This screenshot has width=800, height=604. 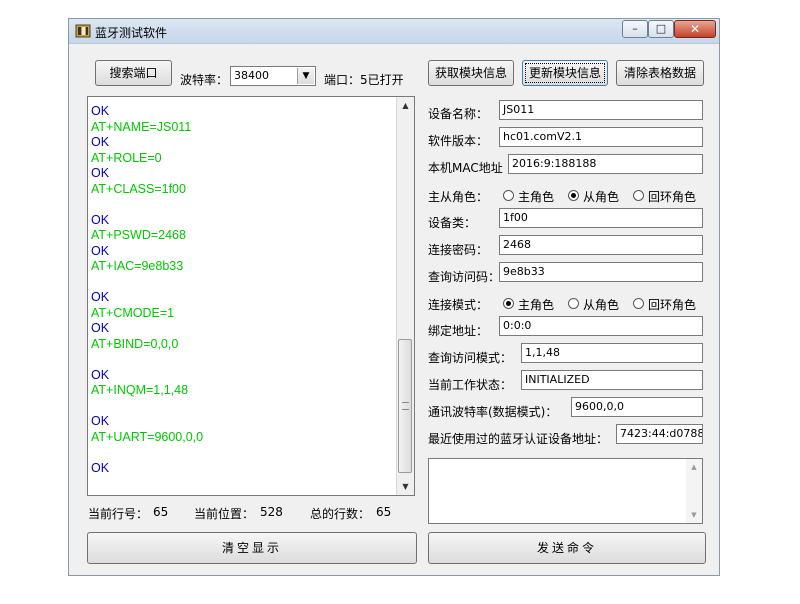 What do you see at coordinates (601, 137) in the screenshot?
I see `software-version-field: hc01.comV2.1` at bounding box center [601, 137].